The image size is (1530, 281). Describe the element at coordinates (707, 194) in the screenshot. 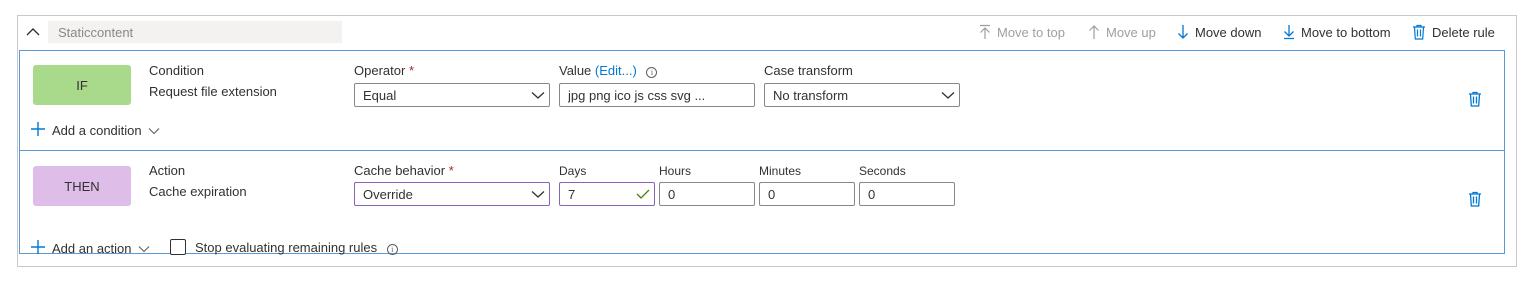

I see `hours-input: 0` at that location.